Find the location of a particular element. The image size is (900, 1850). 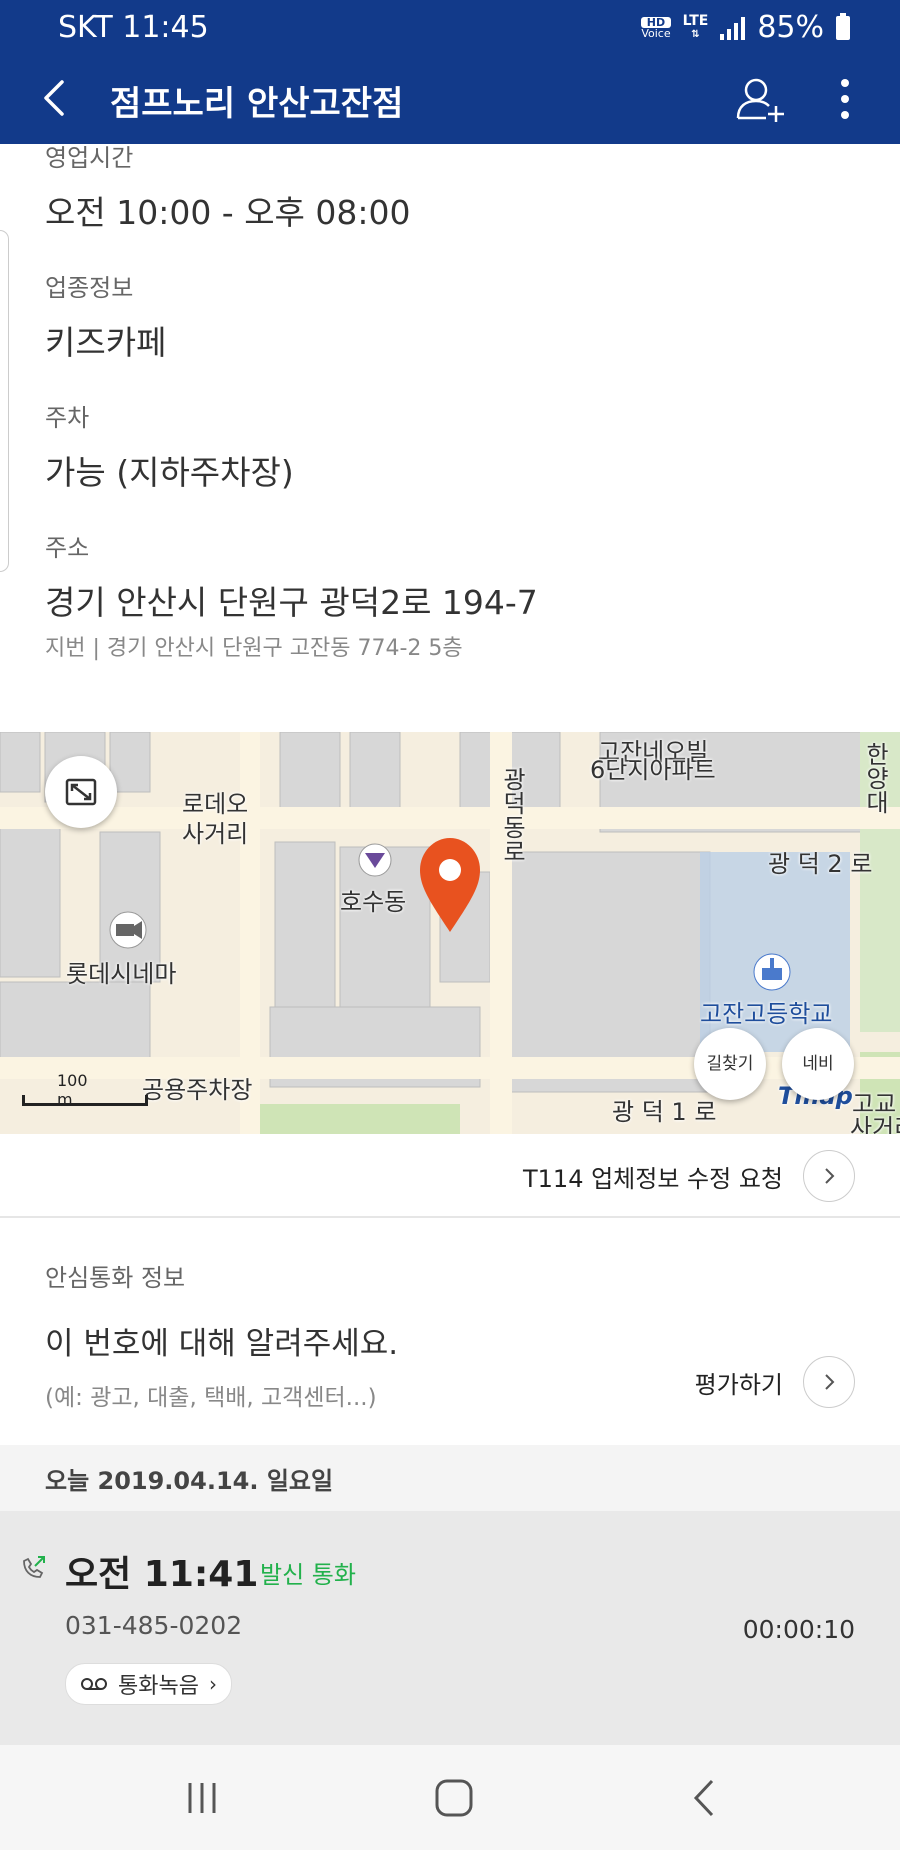

status-bar: SKT 11:45 HD Voice LTE ⇅ 85% is located at coordinates (450, 26).